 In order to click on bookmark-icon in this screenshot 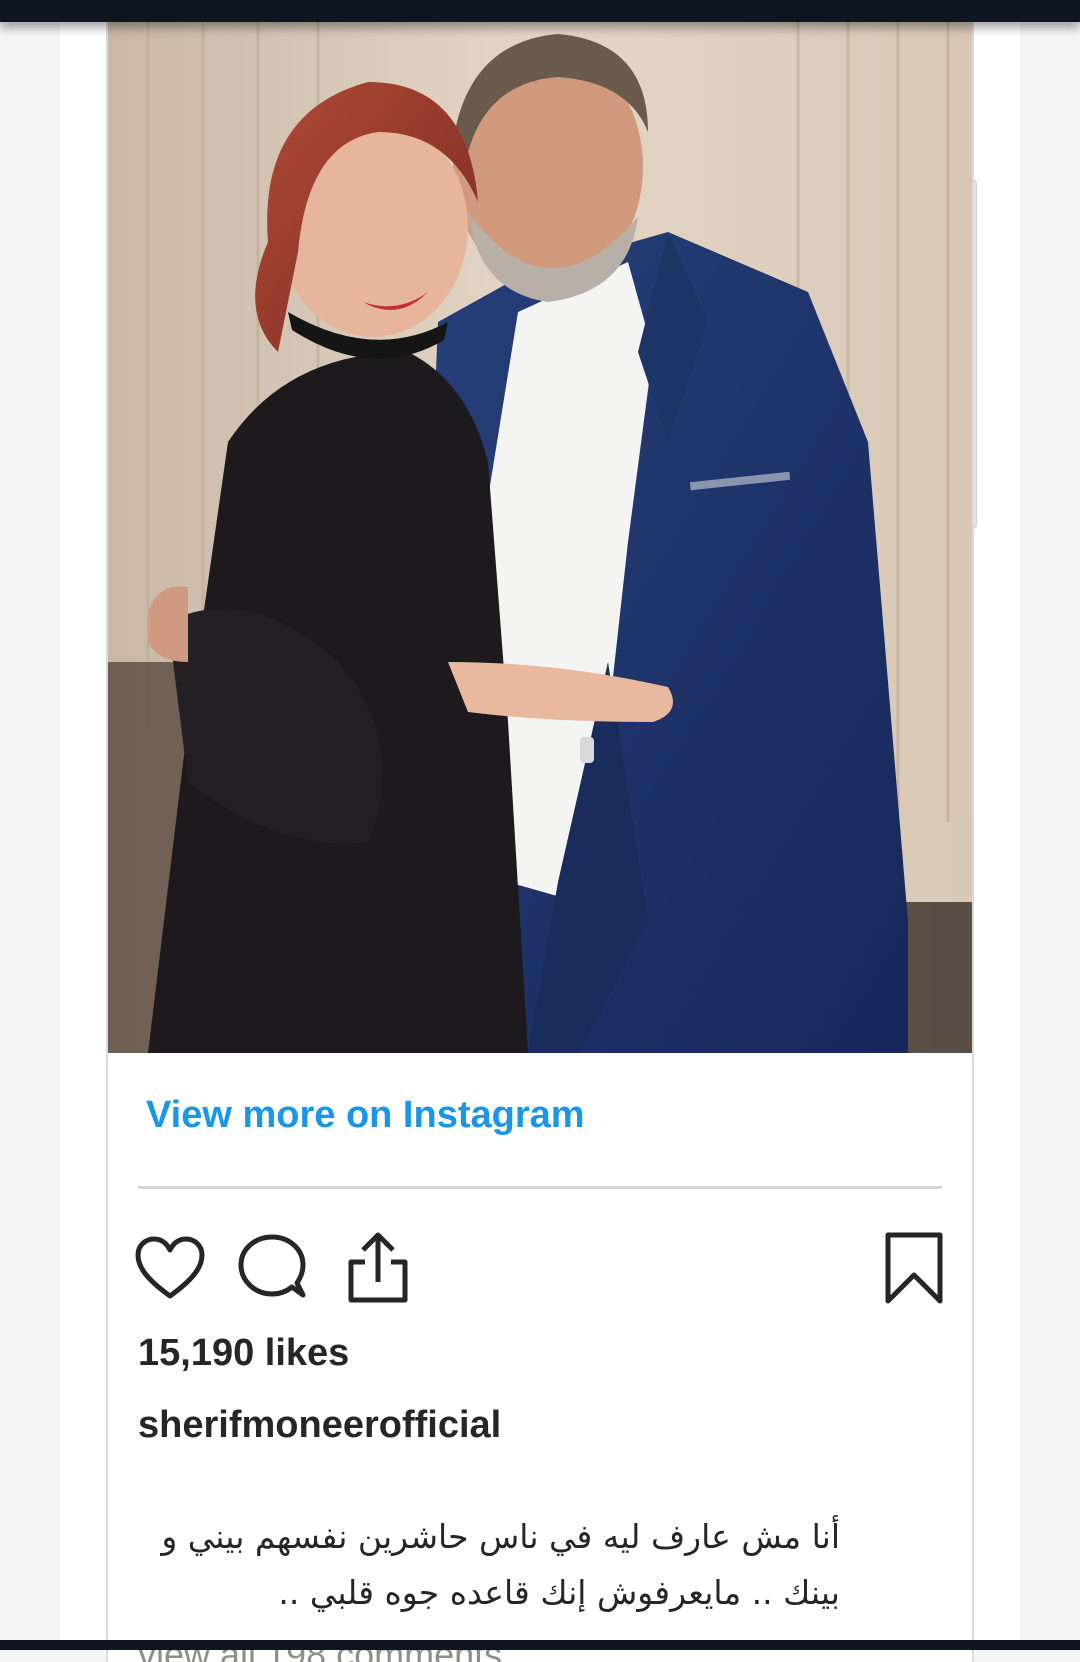, I will do `click(914, 1268)`.